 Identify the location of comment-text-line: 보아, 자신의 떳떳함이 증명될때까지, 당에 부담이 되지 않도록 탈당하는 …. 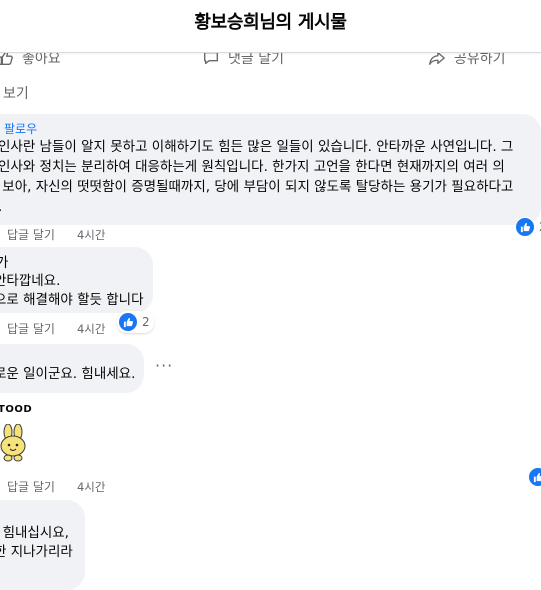
(257, 187).